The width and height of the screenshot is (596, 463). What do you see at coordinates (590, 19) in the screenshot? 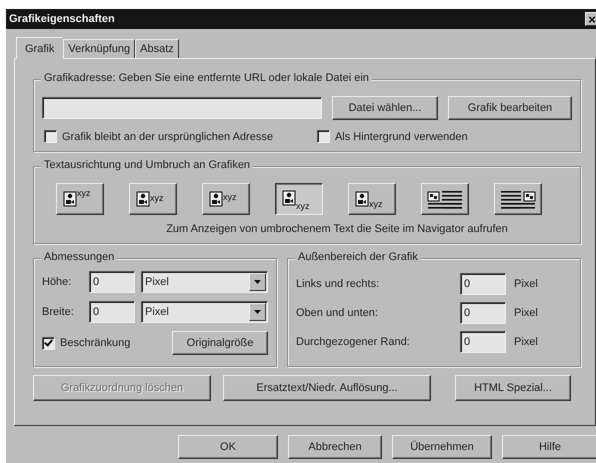
I see `close-button: ×` at bounding box center [590, 19].